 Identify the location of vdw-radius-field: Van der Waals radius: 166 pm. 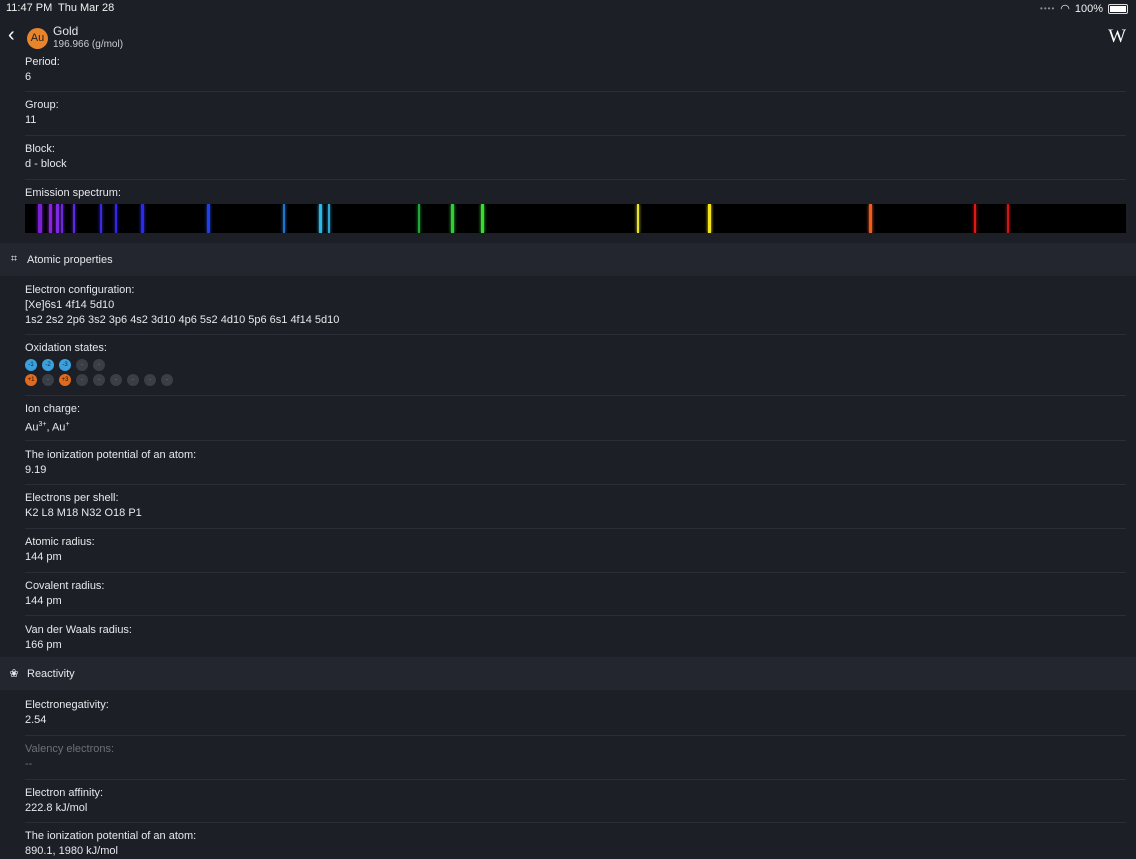
(78, 638).